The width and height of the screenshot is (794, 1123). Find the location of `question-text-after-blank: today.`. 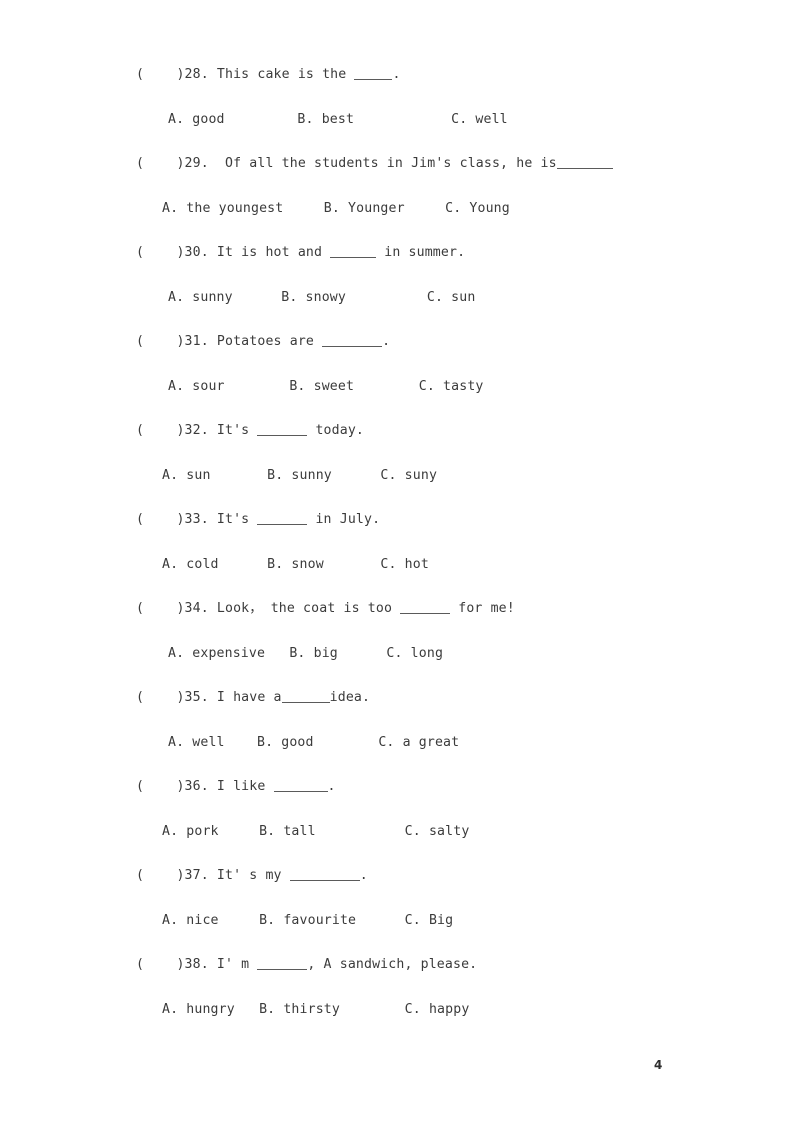

question-text-after-blank: today. is located at coordinates (336, 430).